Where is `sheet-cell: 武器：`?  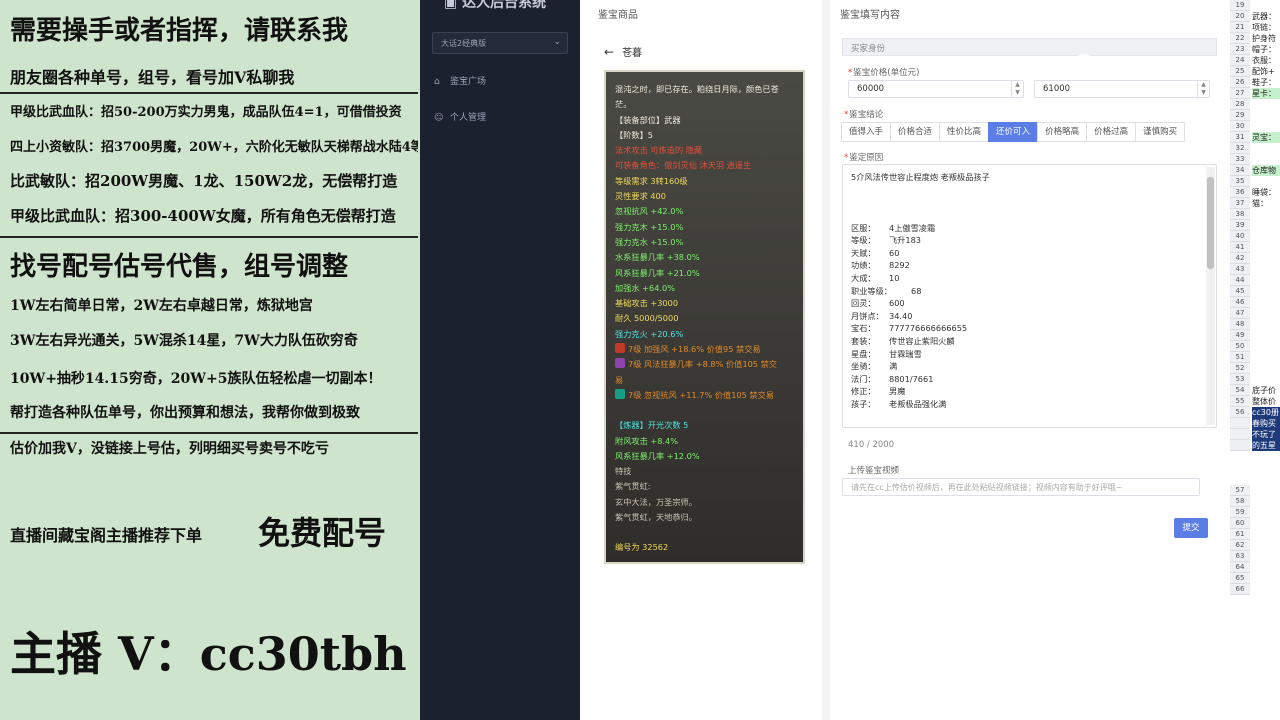 sheet-cell: 武器： is located at coordinates (1266, 16).